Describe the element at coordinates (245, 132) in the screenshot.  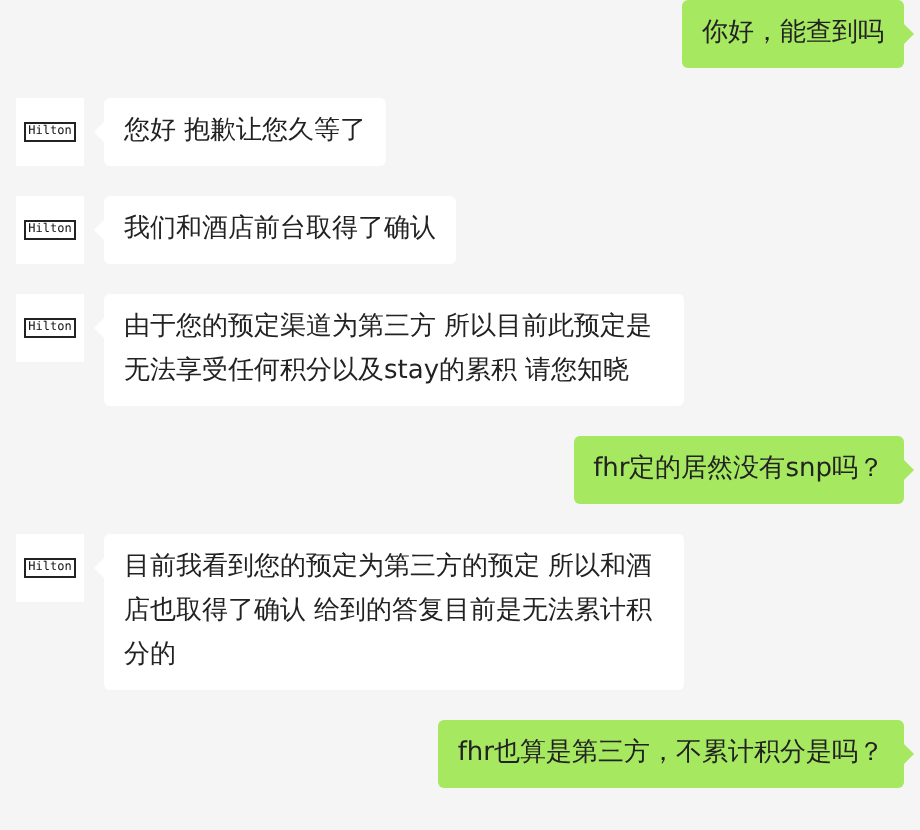
I see `received-message-bubble: 您好 抱歉让您久等了` at that location.